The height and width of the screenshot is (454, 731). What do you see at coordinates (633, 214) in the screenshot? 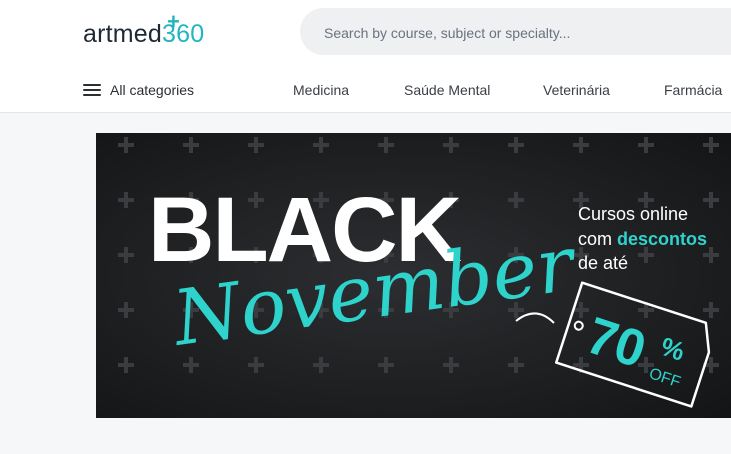
I see `banner-copy-line1: Cursos online` at bounding box center [633, 214].